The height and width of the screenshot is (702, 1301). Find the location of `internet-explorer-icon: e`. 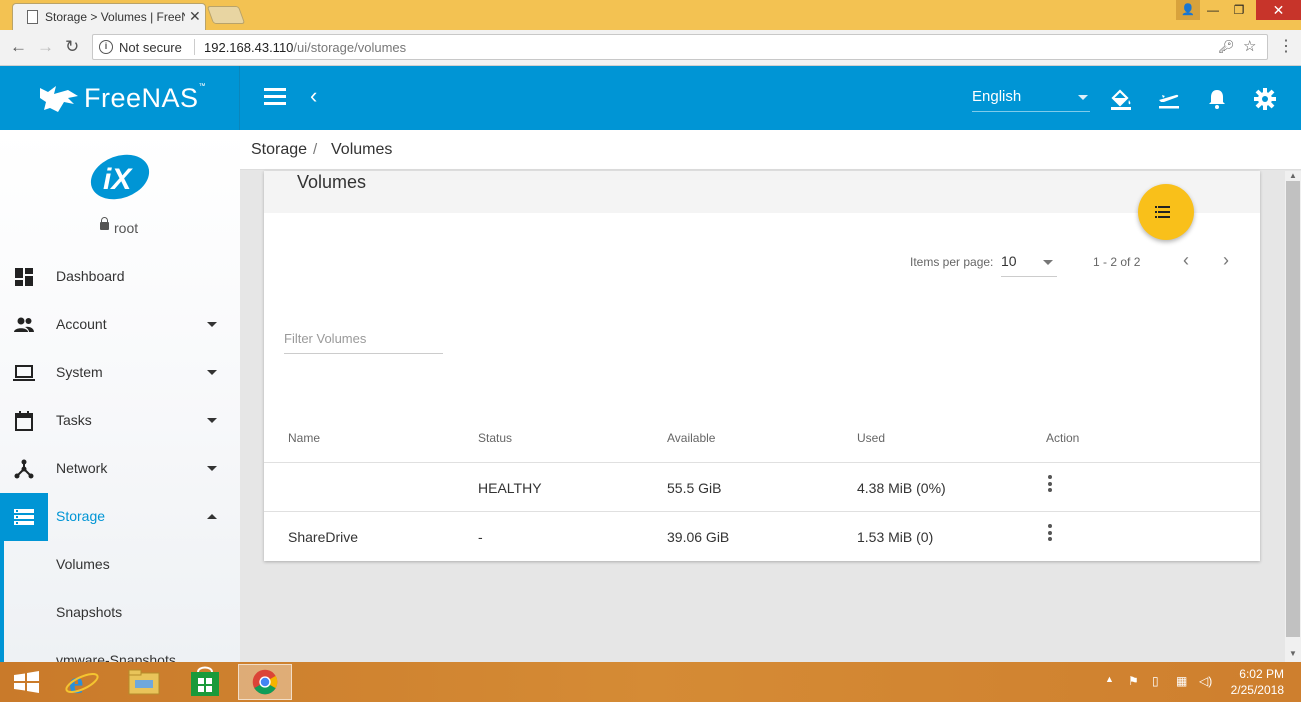

internet-explorer-icon: e is located at coordinates (82, 682).